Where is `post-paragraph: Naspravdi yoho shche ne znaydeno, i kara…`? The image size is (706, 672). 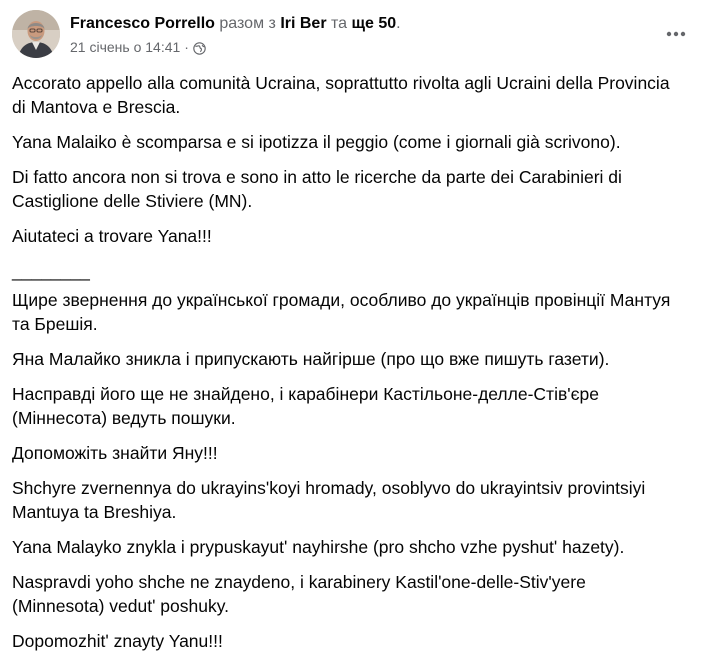
post-paragraph: Naspravdi yoho shche ne znaydeno, i kara… is located at coordinates (299, 594).